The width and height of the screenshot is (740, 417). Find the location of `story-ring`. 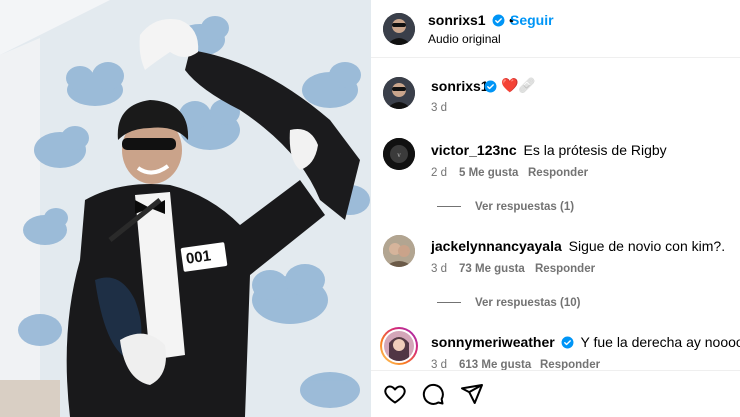

story-ring is located at coordinates (399, 346).